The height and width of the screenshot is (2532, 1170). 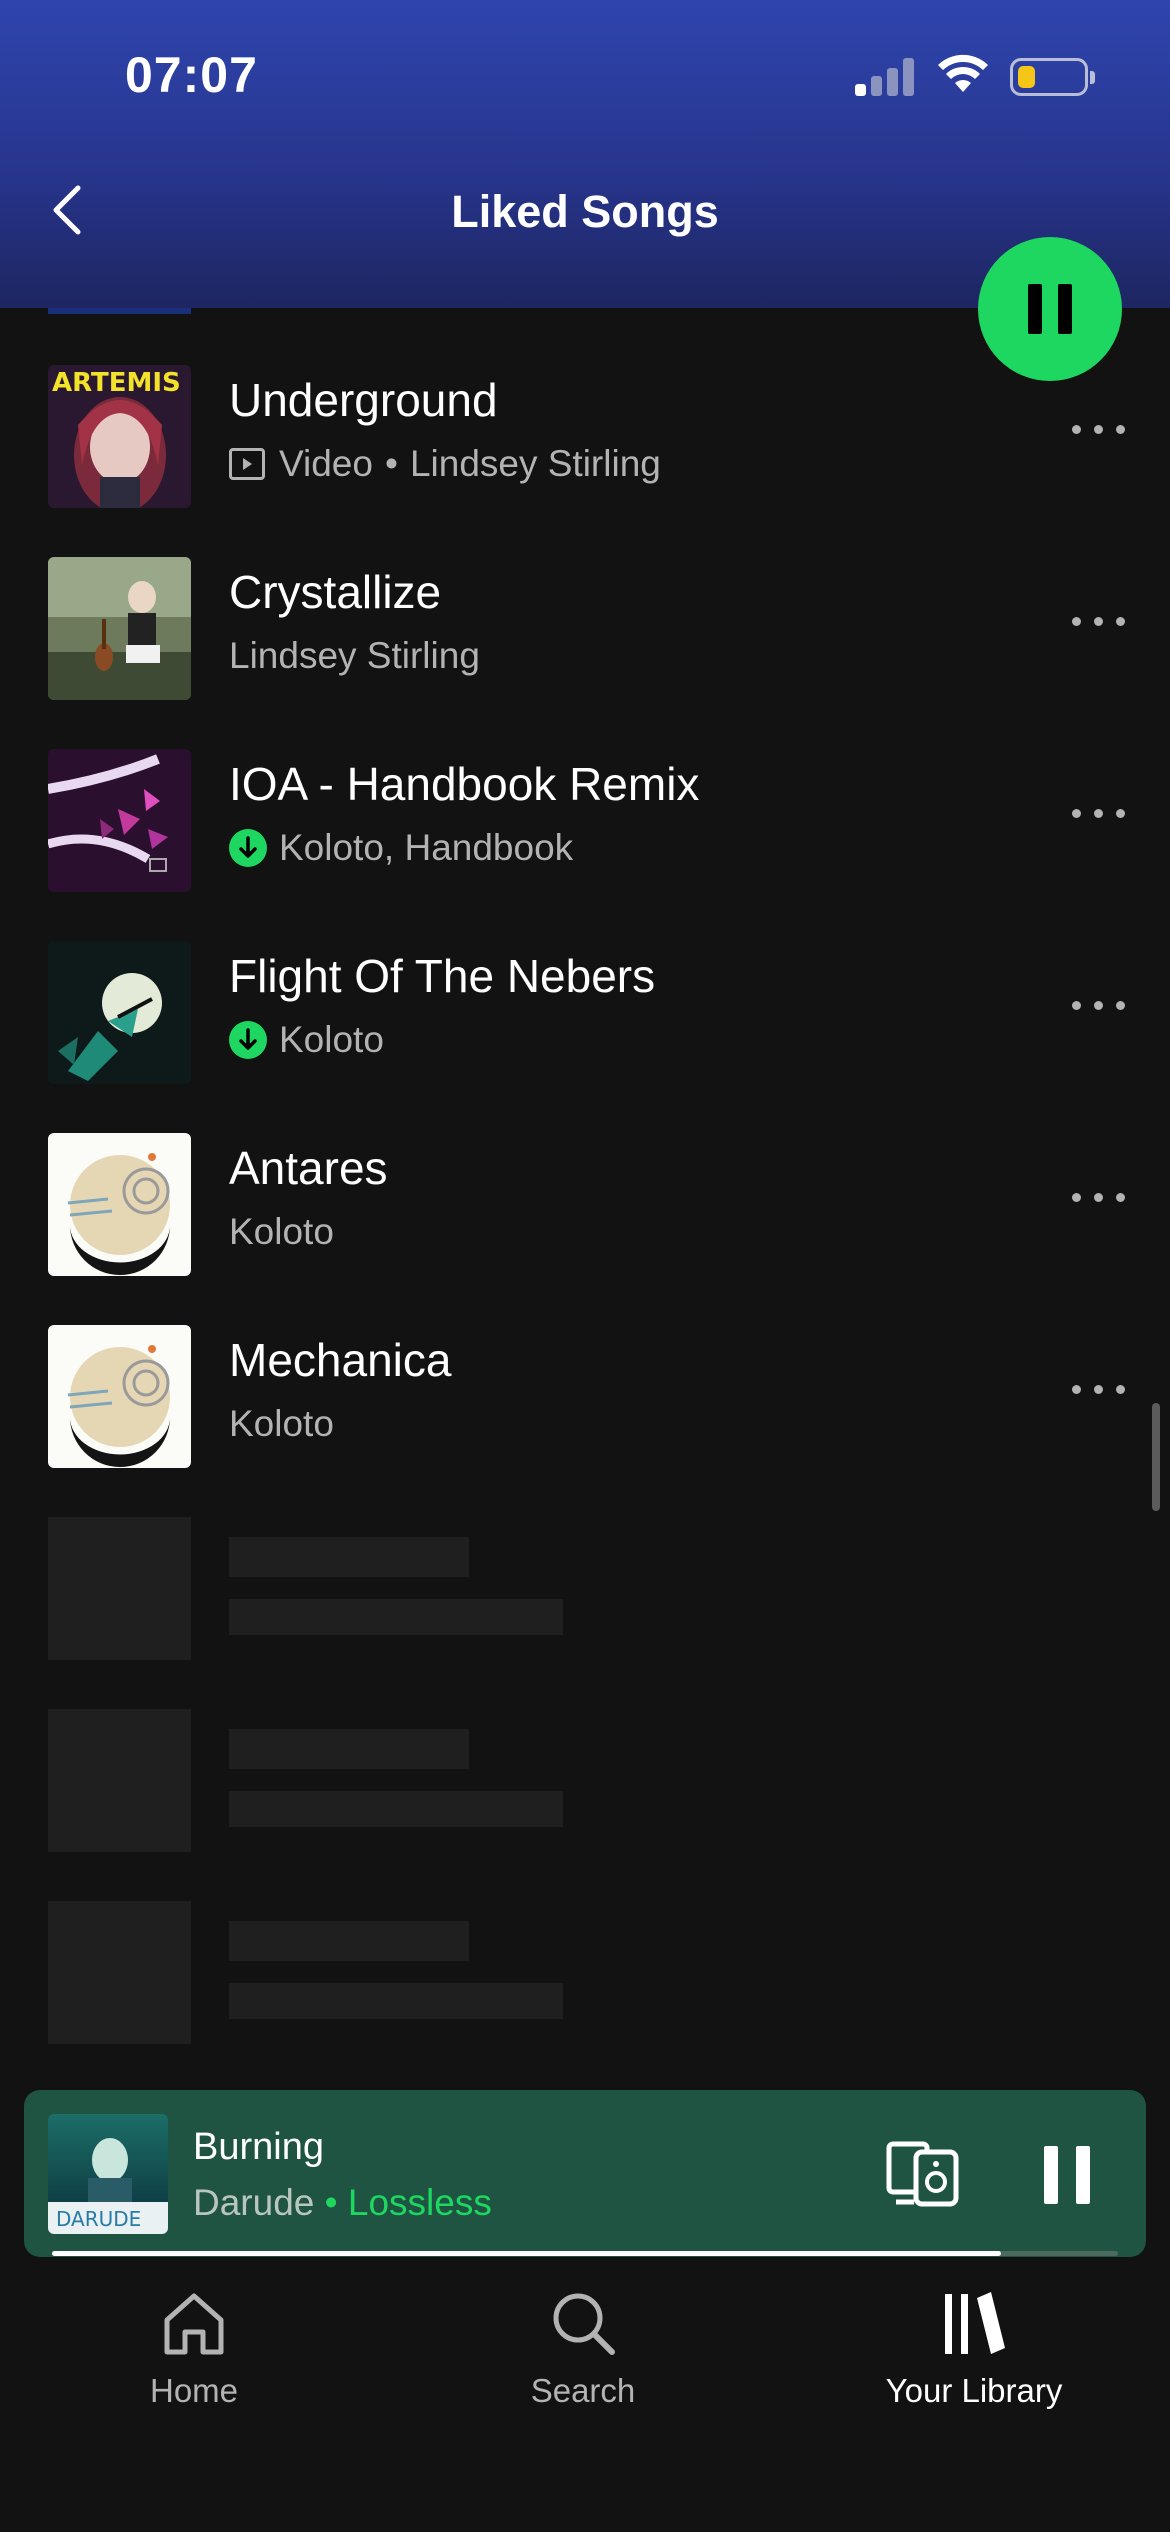 What do you see at coordinates (363, 400) in the screenshot?
I see `track-title: Underground` at bounding box center [363, 400].